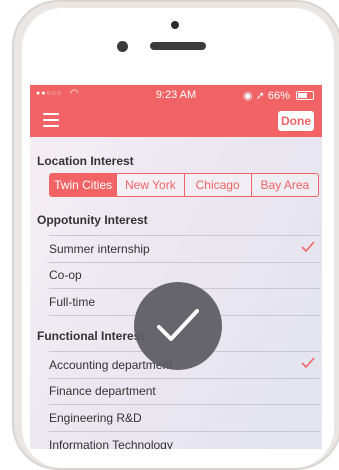 The width and height of the screenshot is (339, 470). Describe the element at coordinates (176, 121) in the screenshot. I see `nav-bar: Done` at that location.